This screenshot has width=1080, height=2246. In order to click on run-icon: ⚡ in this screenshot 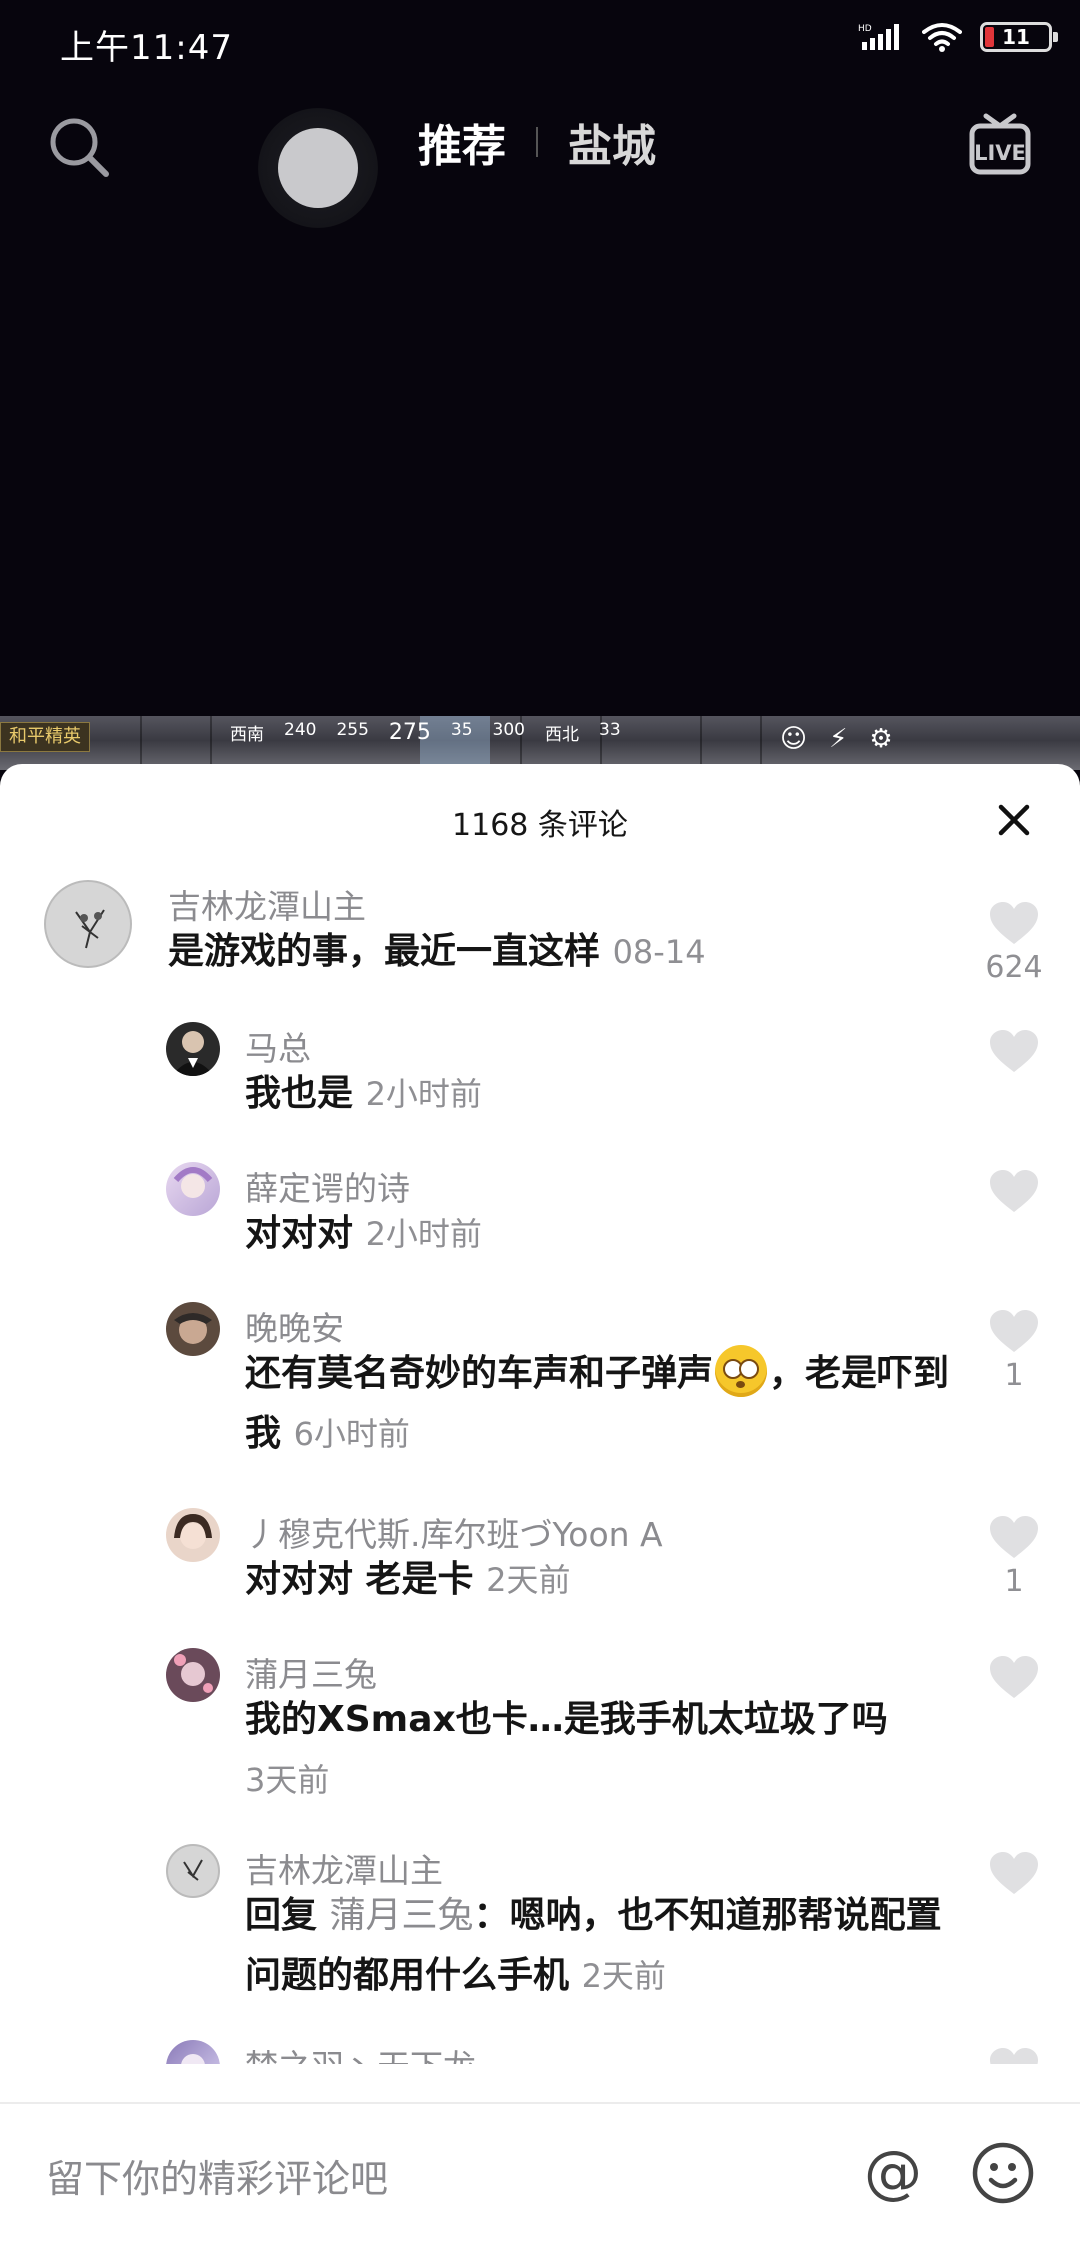, I will do `click(838, 739)`.